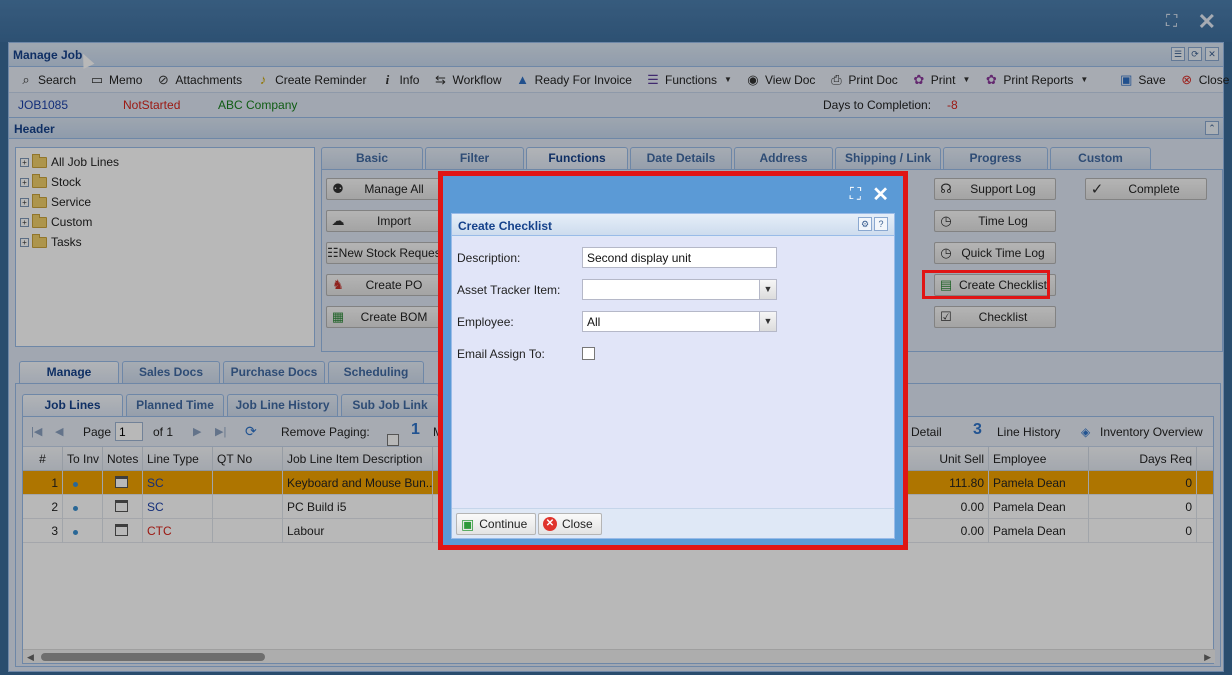 The width and height of the screenshot is (1232, 675). Describe the element at coordinates (485, 322) in the screenshot. I see `employee-label: Employee:` at that location.